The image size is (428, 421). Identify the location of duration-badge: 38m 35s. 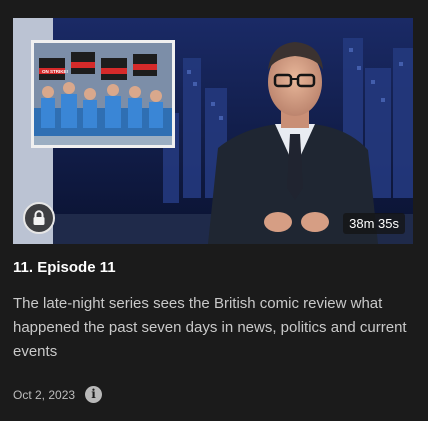
(374, 223).